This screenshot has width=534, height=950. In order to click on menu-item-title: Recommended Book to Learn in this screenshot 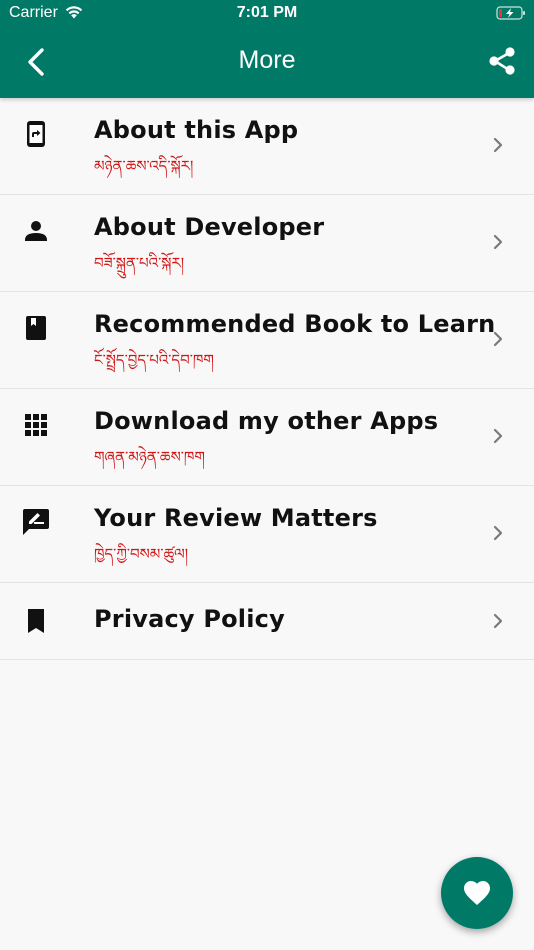, I will do `click(295, 324)`.